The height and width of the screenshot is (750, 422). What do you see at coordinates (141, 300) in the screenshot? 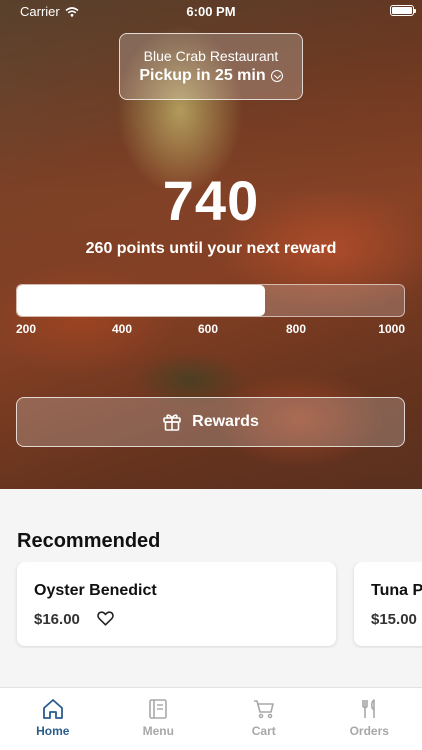
I see `rewards-progress-fill` at bounding box center [141, 300].